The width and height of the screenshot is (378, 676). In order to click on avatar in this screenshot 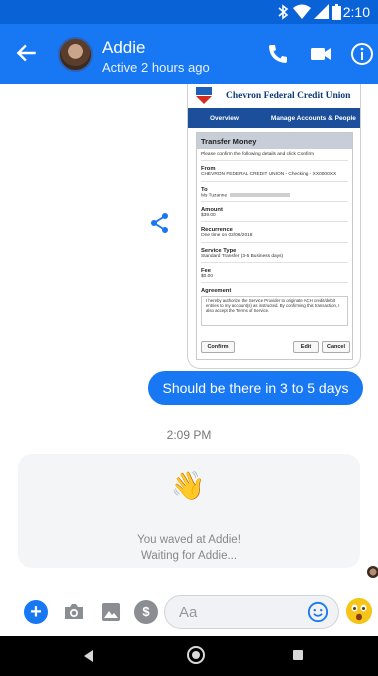, I will do `click(75, 54)`.